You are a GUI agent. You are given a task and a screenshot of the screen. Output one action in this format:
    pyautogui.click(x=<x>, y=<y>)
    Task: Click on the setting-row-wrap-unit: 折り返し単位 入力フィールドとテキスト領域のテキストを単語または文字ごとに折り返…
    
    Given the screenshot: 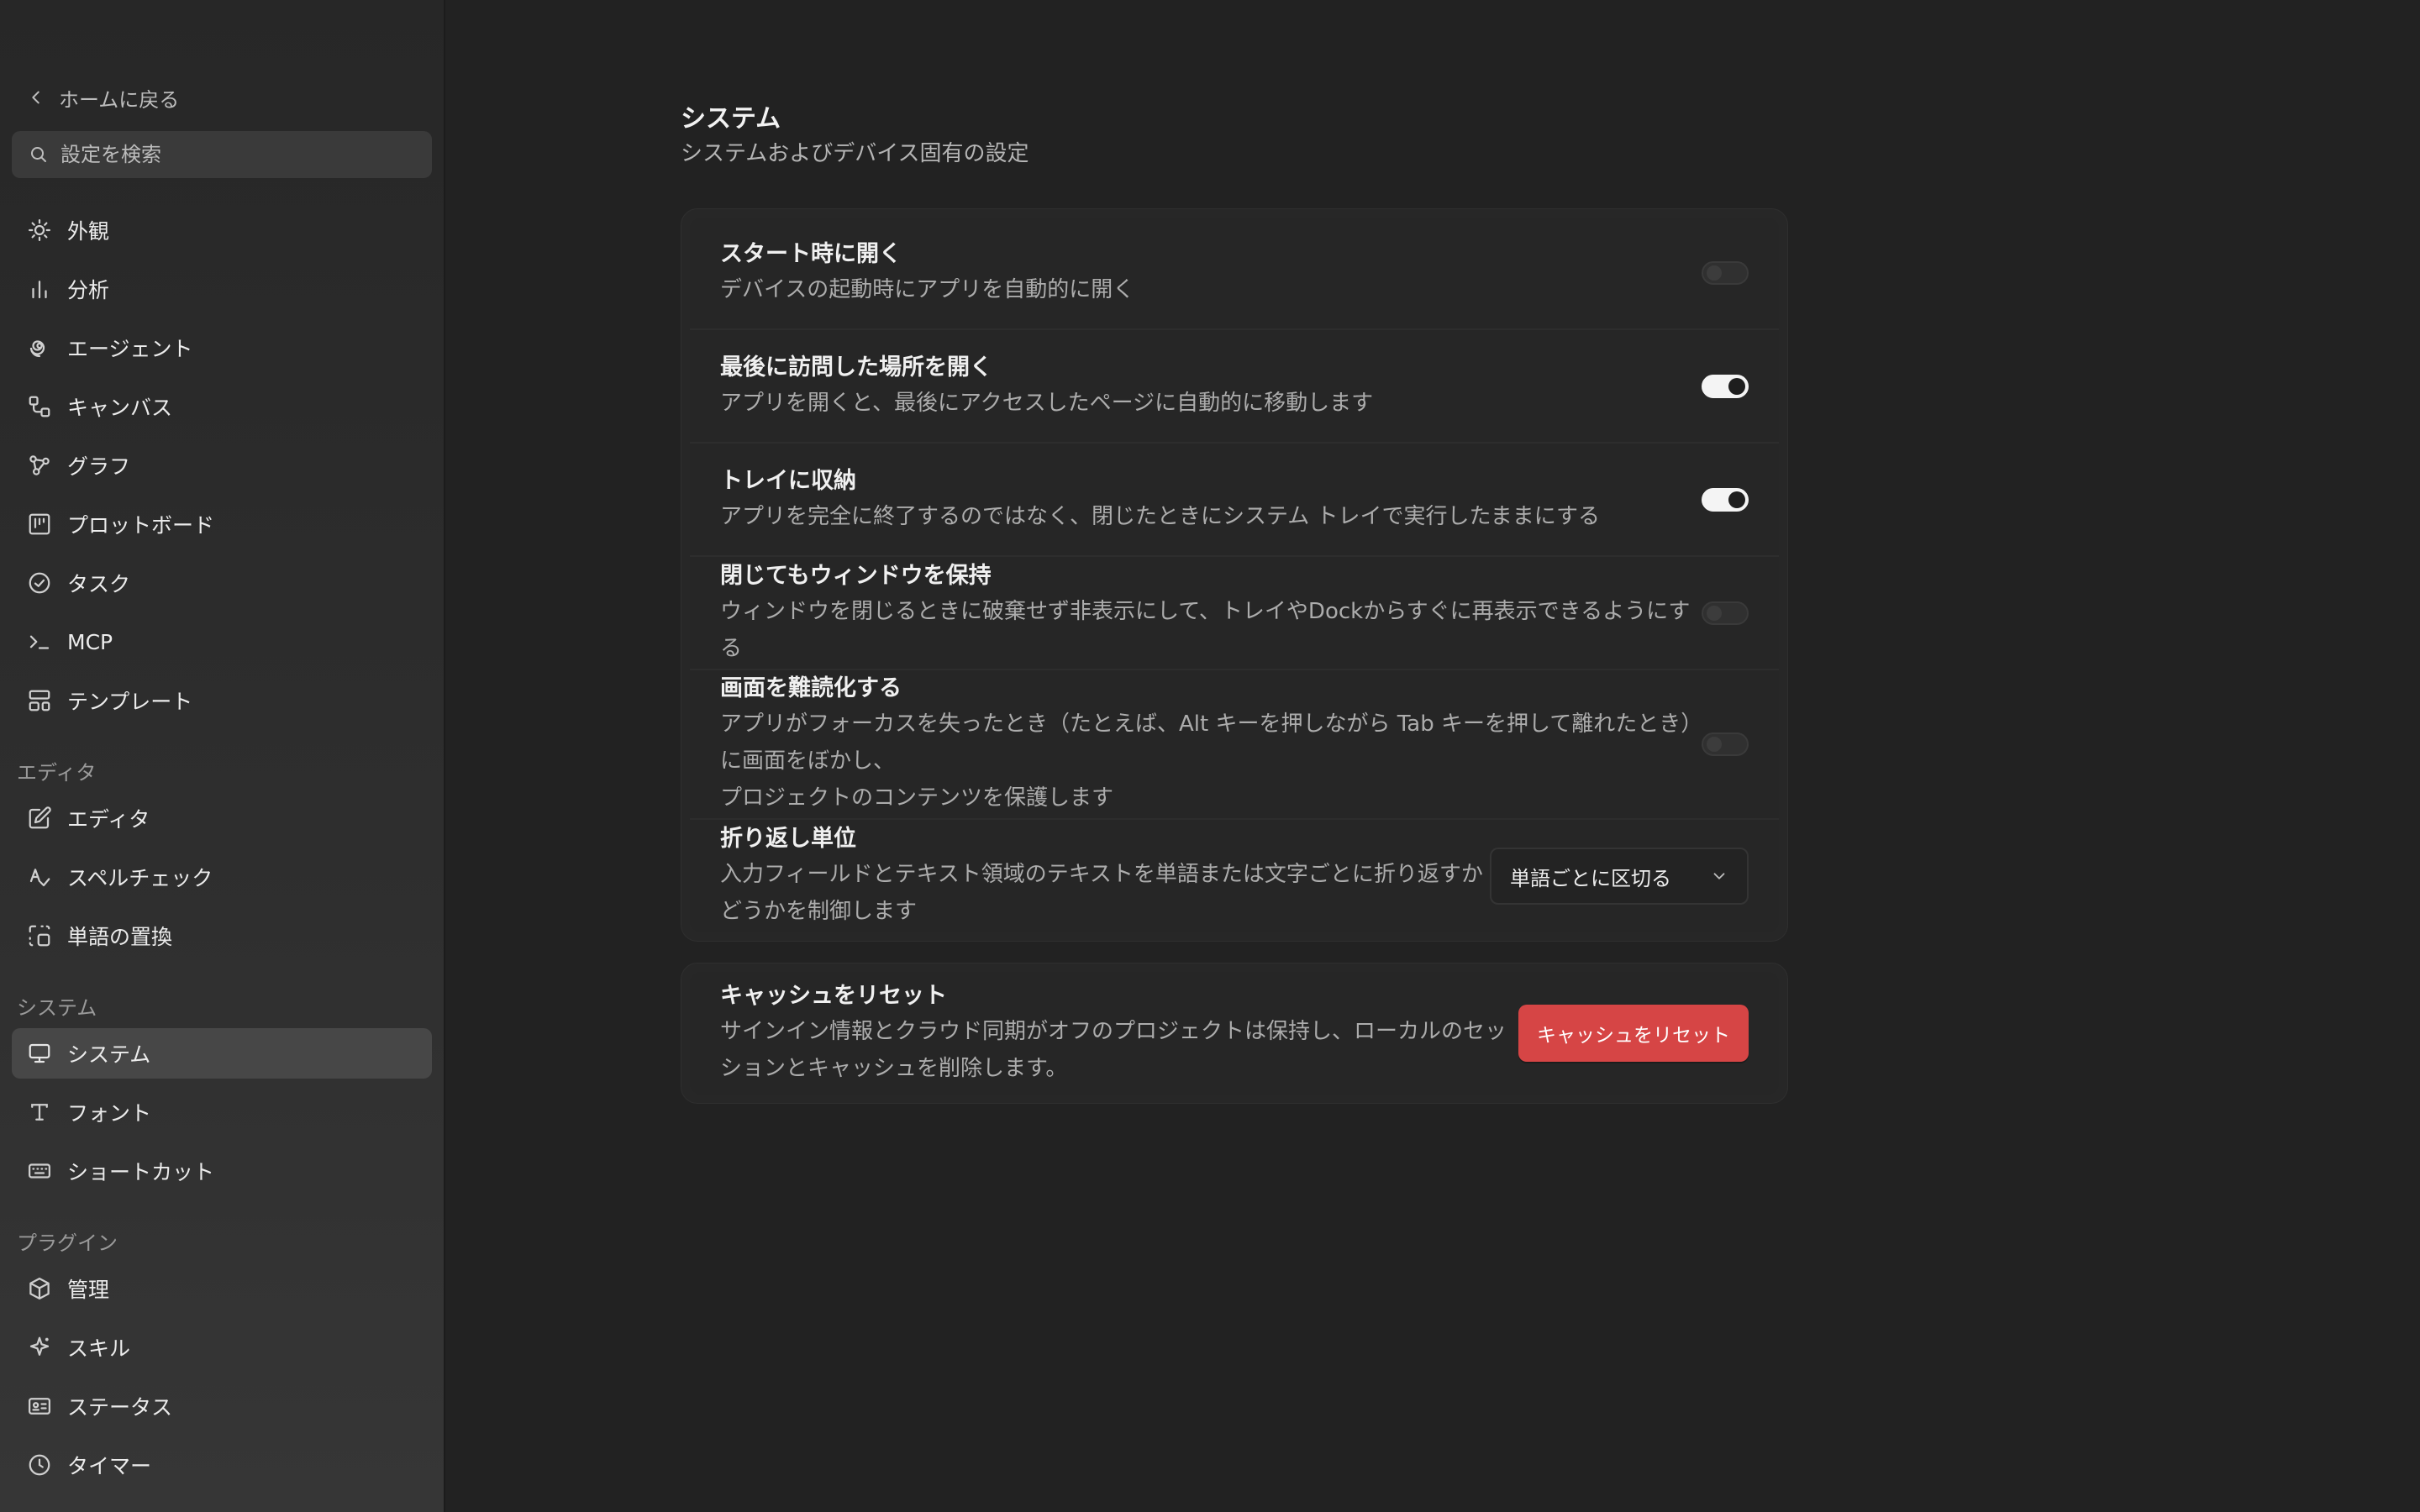 What is the action you would take?
    pyautogui.click(x=1234, y=876)
    